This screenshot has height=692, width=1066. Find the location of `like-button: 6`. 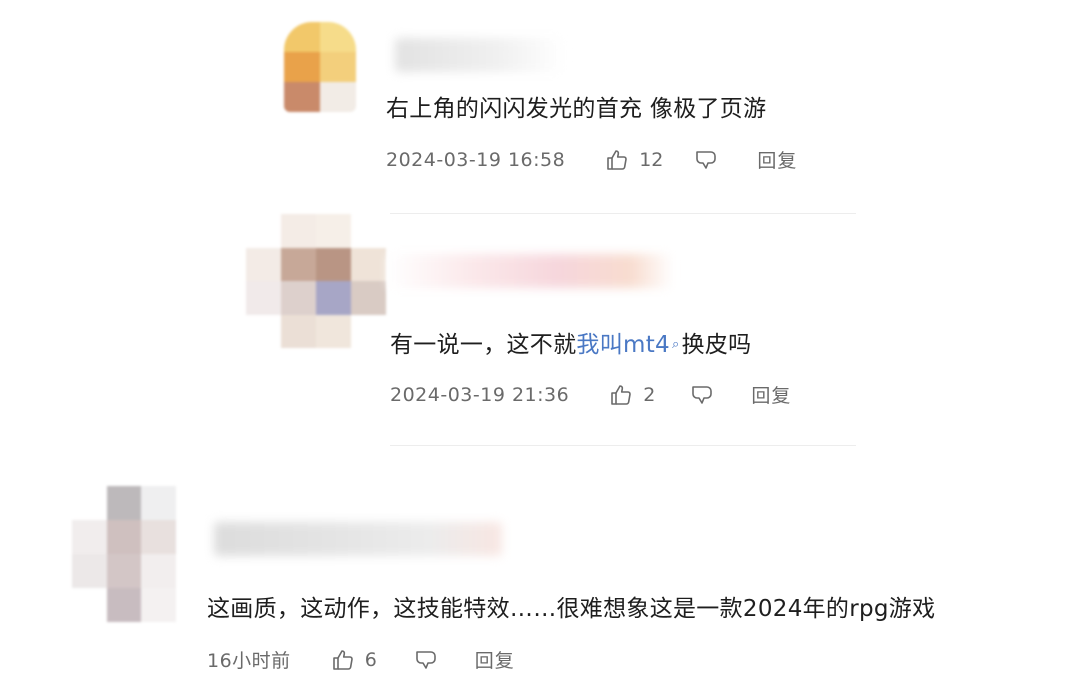

like-button: 6 is located at coordinates (354, 660).